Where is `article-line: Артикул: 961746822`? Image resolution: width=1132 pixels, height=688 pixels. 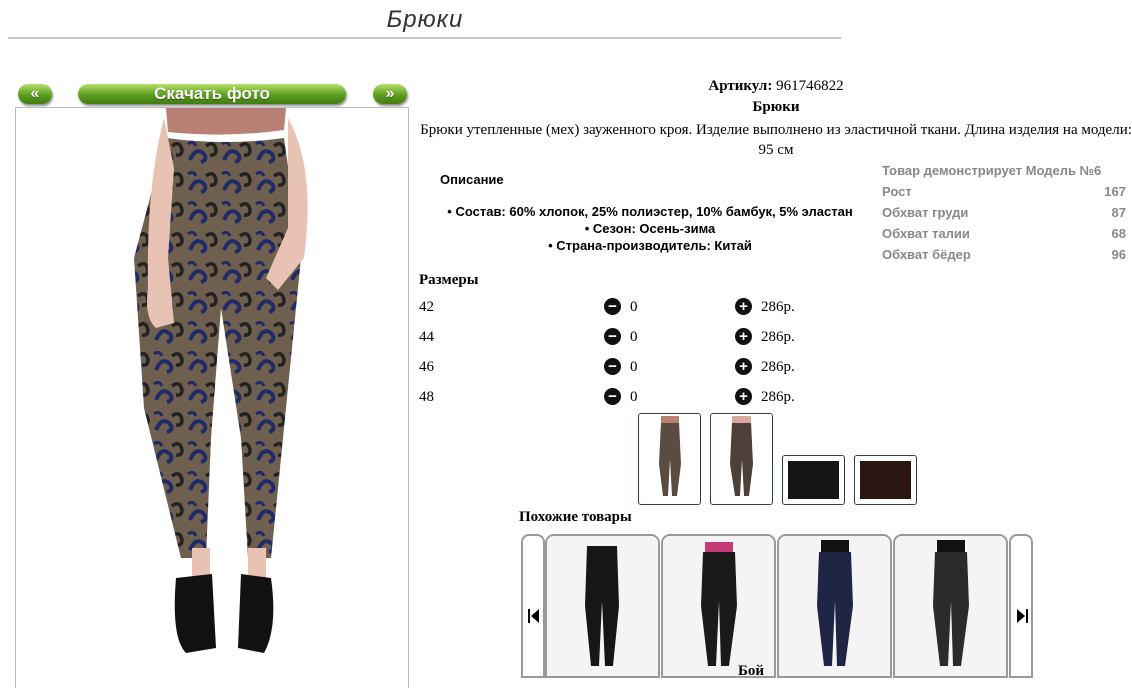 article-line: Артикул: 961746822 is located at coordinates (776, 86).